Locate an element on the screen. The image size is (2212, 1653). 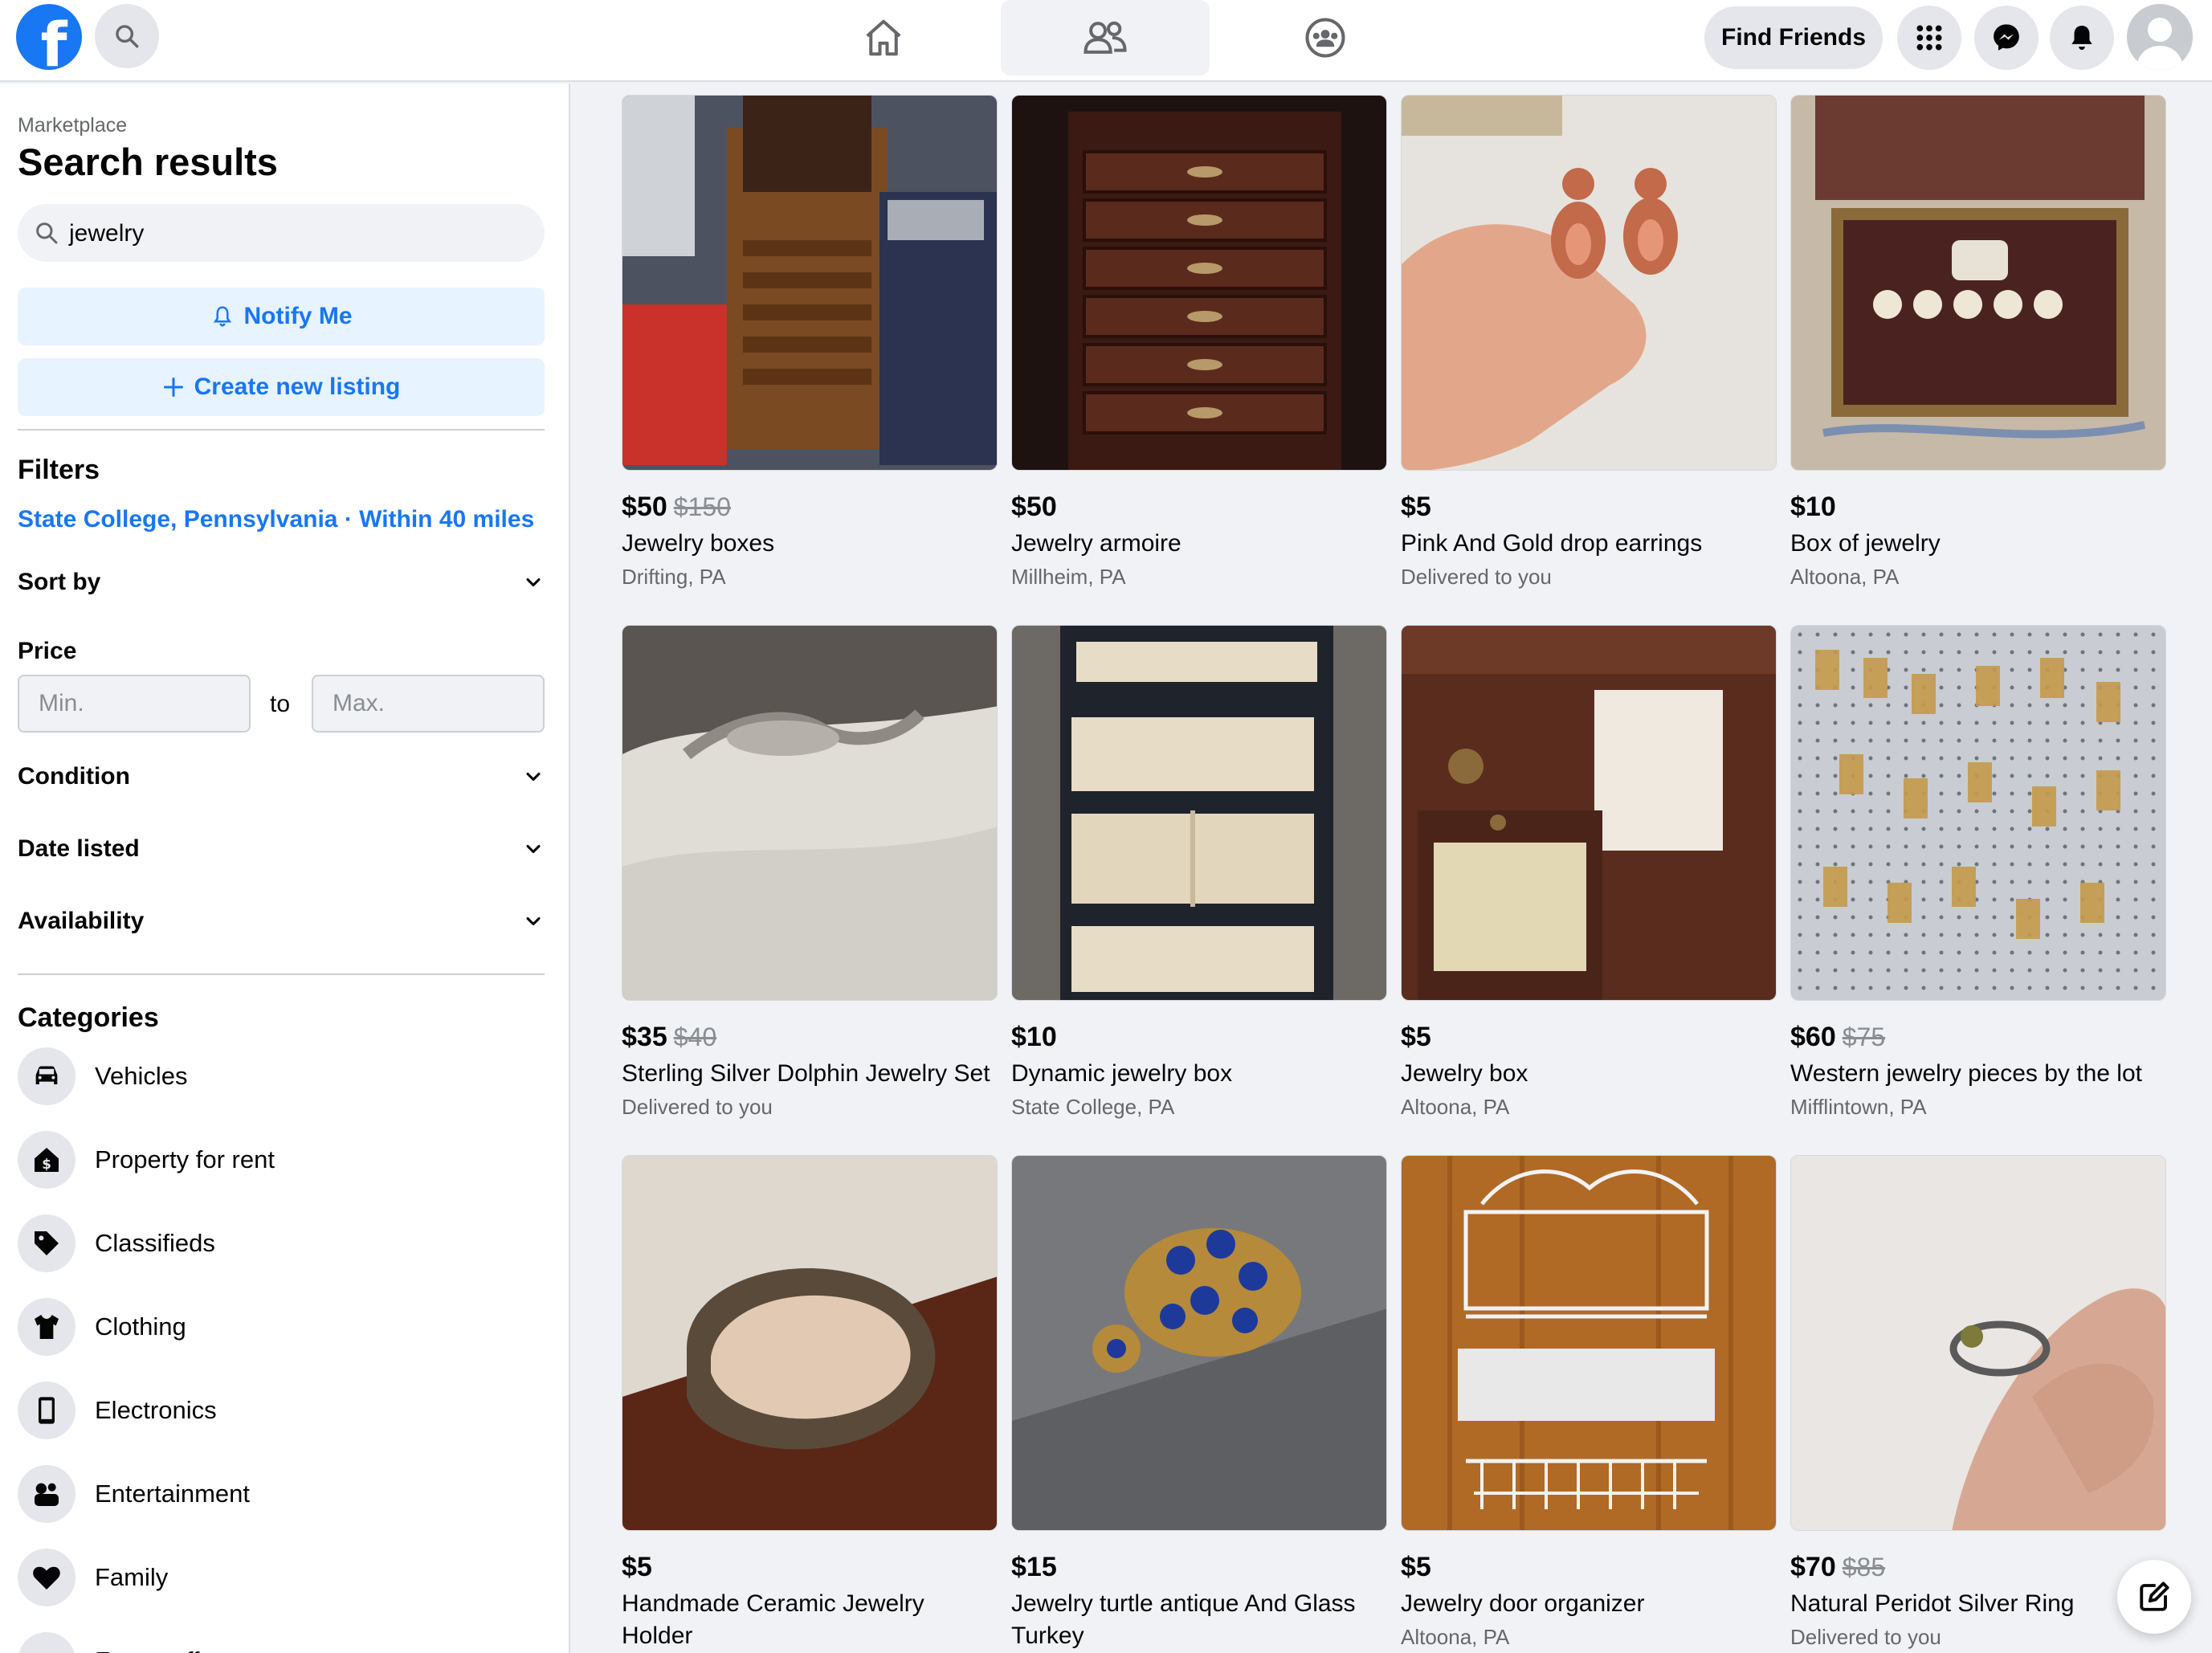
listing-location: Mifflintown, PA is located at coordinates (1858, 1107).